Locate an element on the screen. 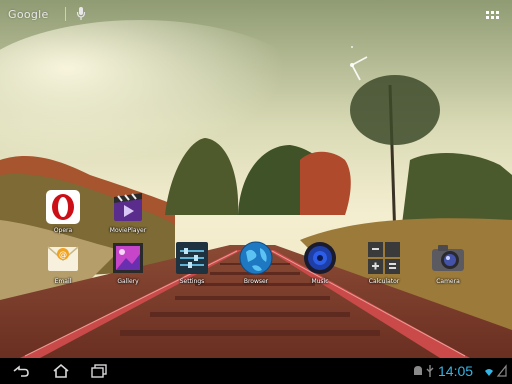 The image size is (512, 384). opera-icon is located at coordinates (63, 207).